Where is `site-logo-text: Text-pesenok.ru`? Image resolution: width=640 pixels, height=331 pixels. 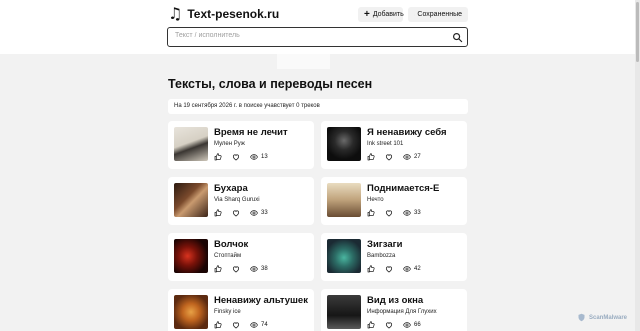 site-logo-text: Text-pesenok.ru is located at coordinates (233, 14).